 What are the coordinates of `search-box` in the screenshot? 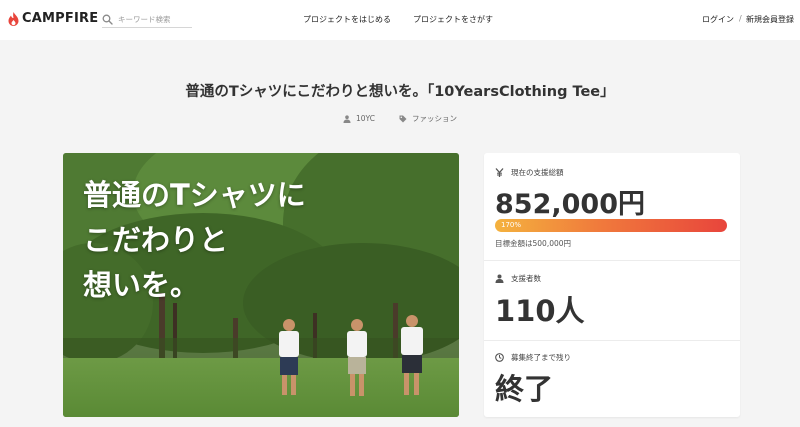 It's located at (147, 19).